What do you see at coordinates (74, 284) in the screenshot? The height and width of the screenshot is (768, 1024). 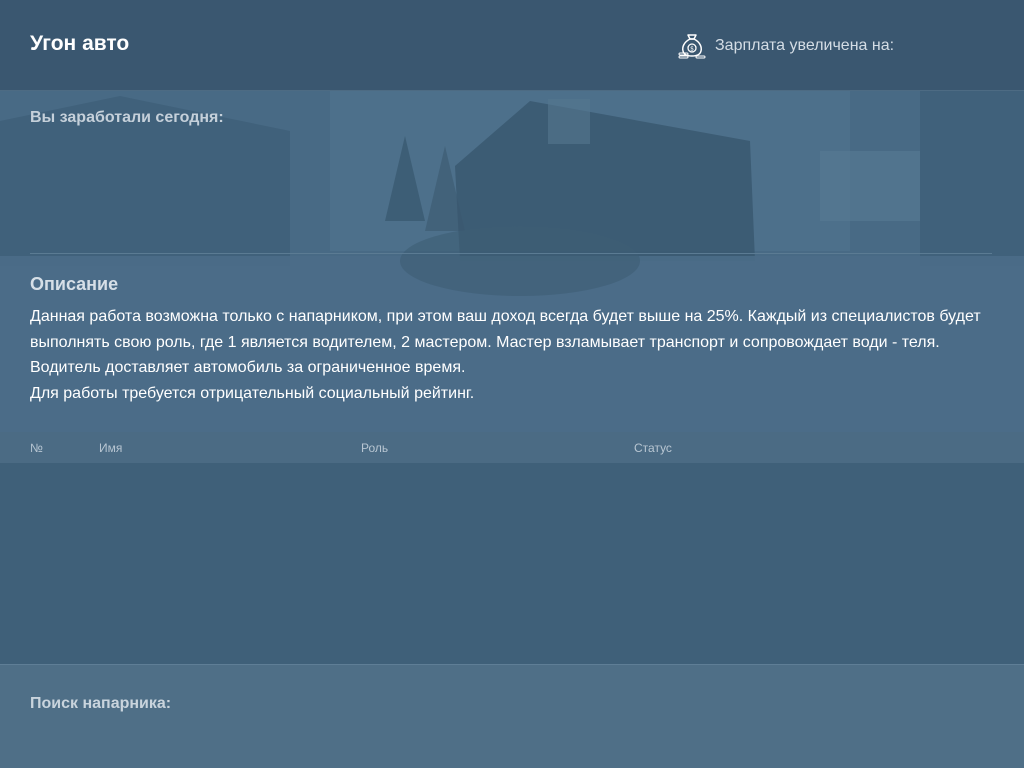 I see `description-title: Описание` at bounding box center [74, 284].